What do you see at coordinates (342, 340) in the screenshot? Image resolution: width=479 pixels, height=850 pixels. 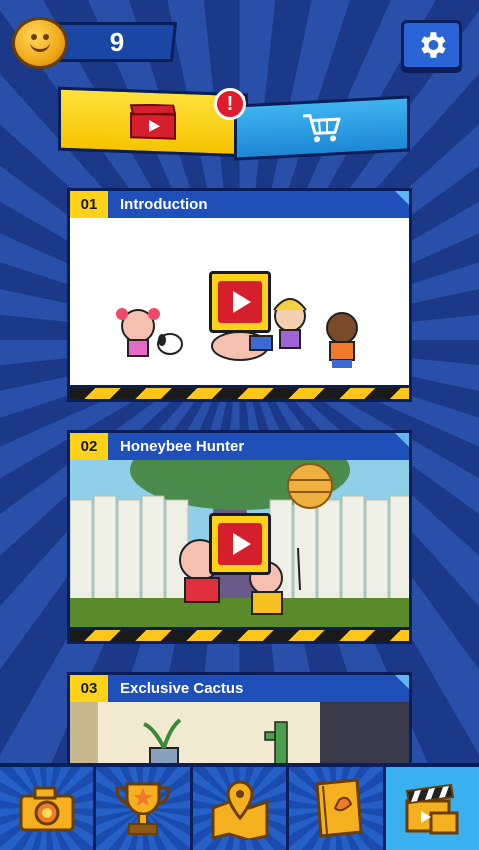 I see `dark-boy-character` at bounding box center [342, 340].